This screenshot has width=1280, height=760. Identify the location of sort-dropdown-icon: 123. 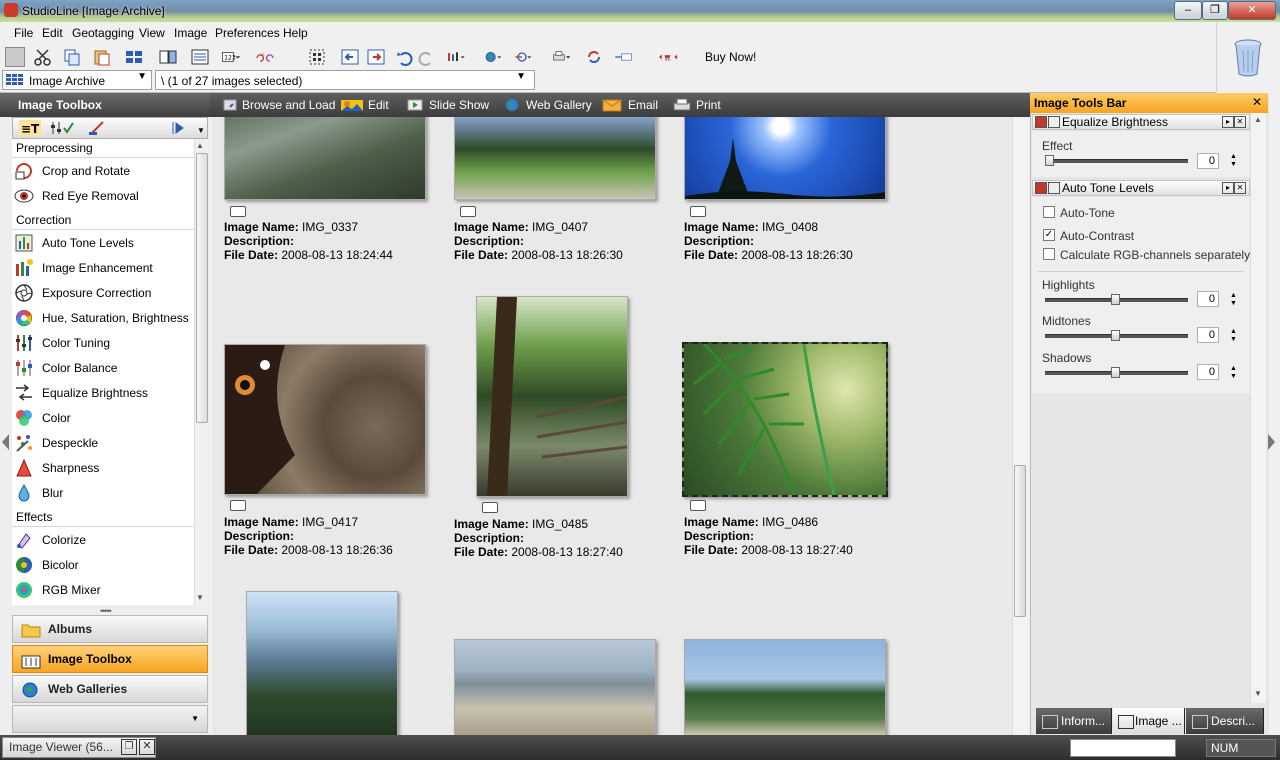
(234, 57).